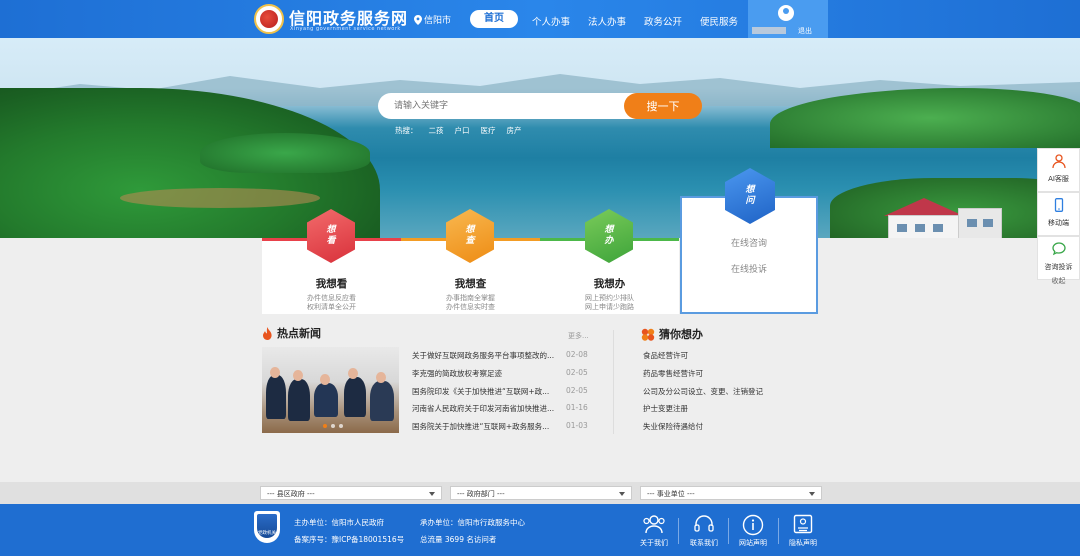 This screenshot has width=1080, height=556. Describe the element at coordinates (269, 19) in the screenshot. I see `site-logo-icon` at that location.